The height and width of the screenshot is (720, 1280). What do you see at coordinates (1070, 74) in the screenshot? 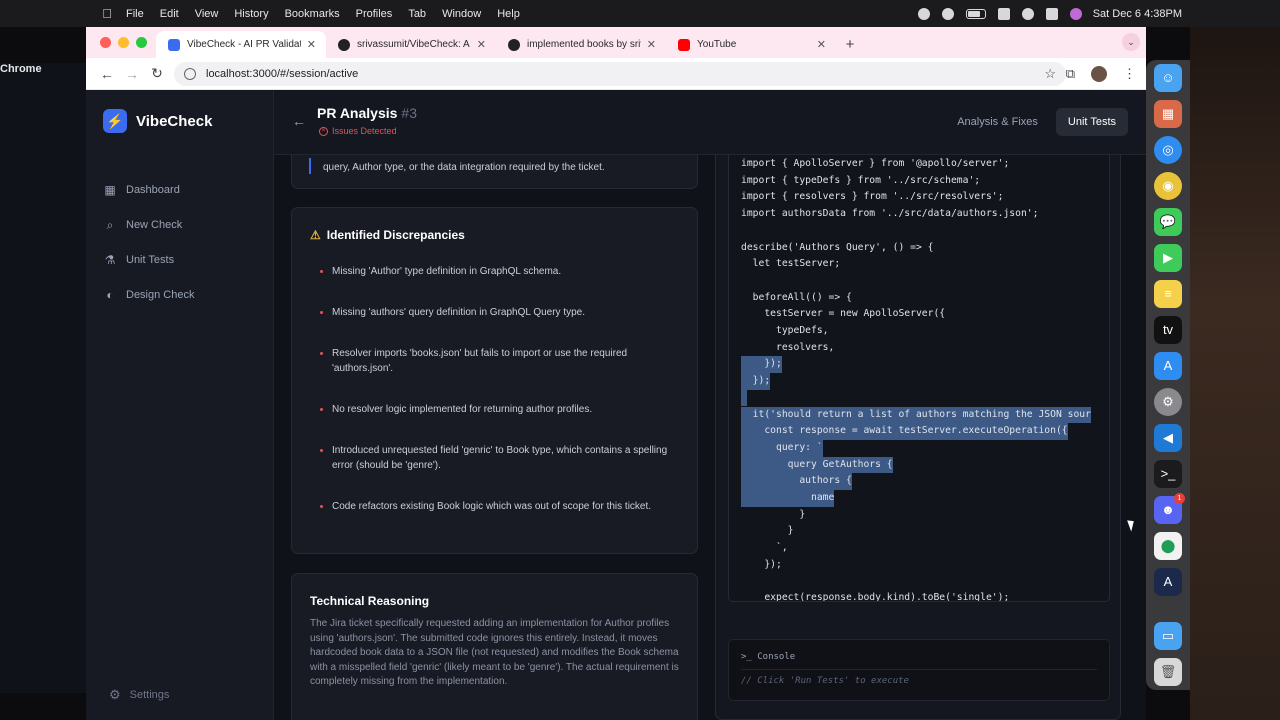
I see `extensions-icon: ⧉` at bounding box center [1070, 74].